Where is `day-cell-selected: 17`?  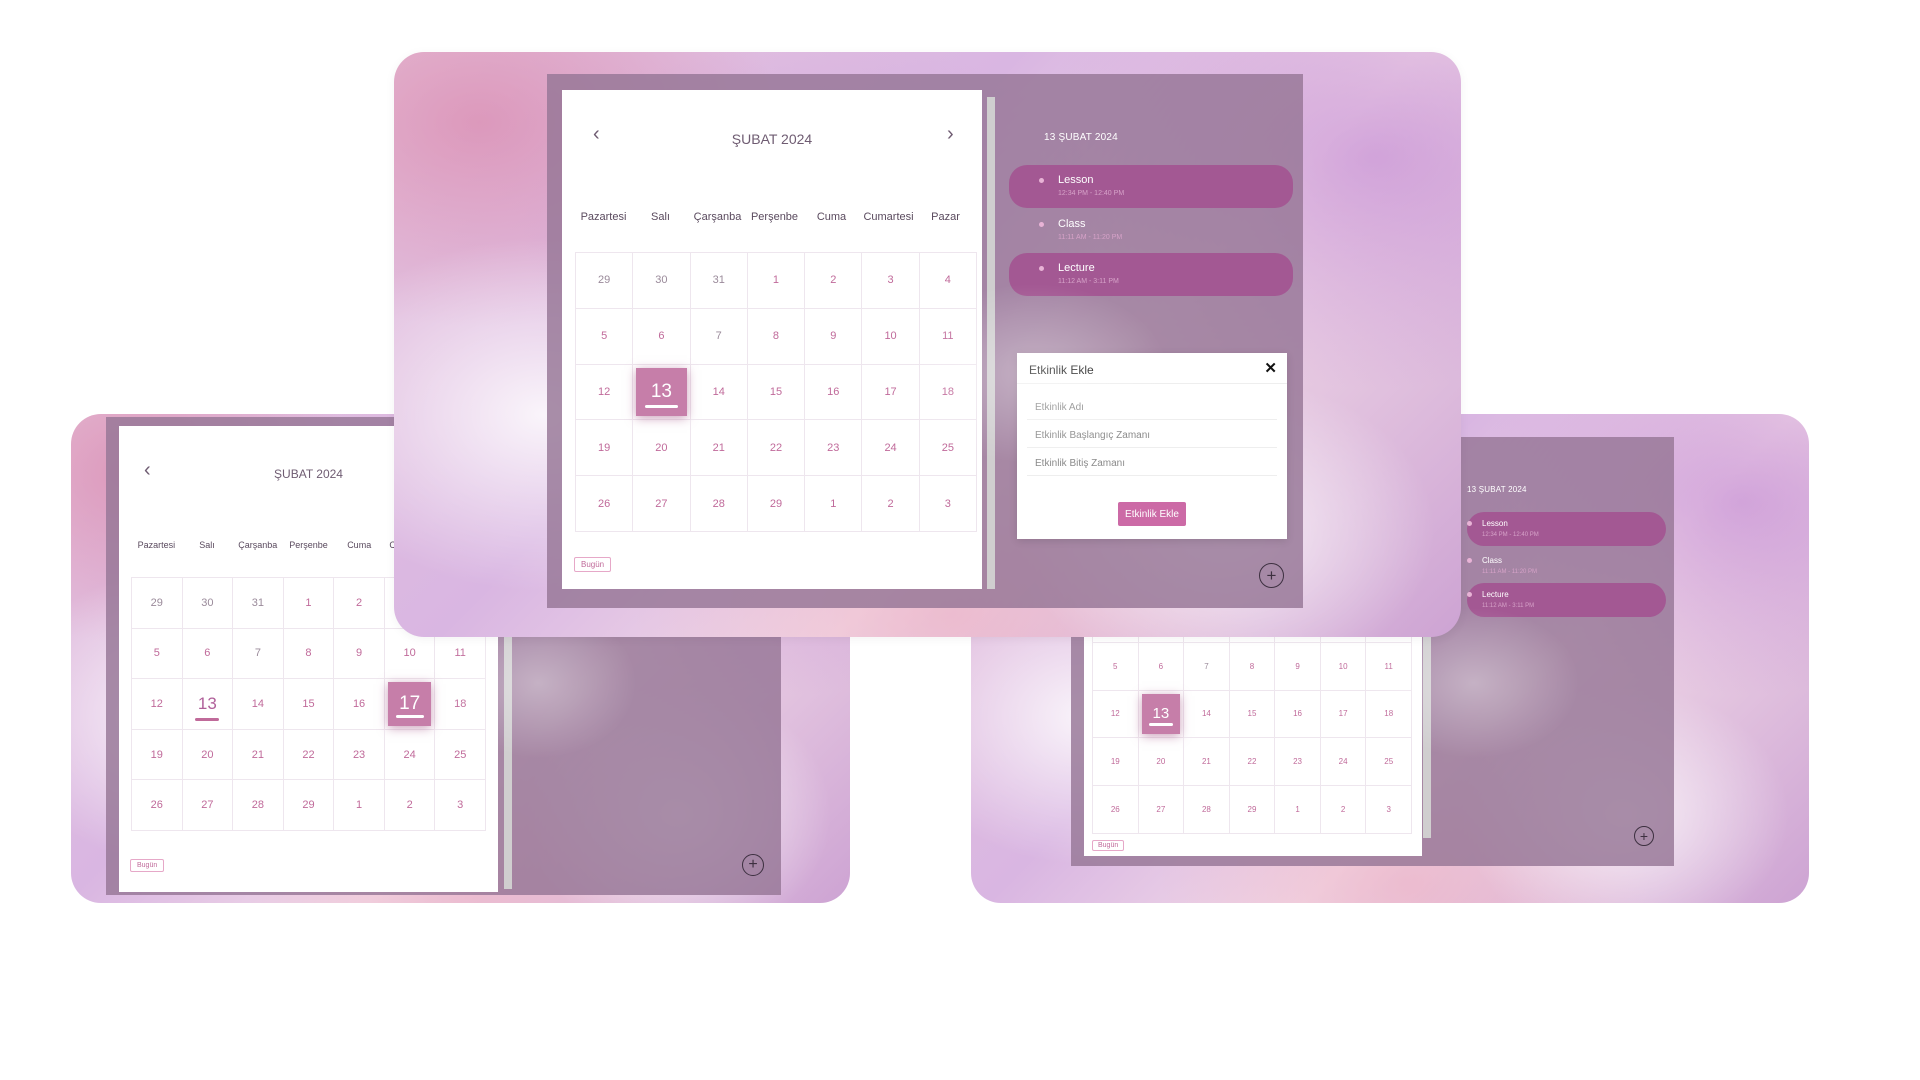
day-cell-selected: 17 is located at coordinates (410, 704).